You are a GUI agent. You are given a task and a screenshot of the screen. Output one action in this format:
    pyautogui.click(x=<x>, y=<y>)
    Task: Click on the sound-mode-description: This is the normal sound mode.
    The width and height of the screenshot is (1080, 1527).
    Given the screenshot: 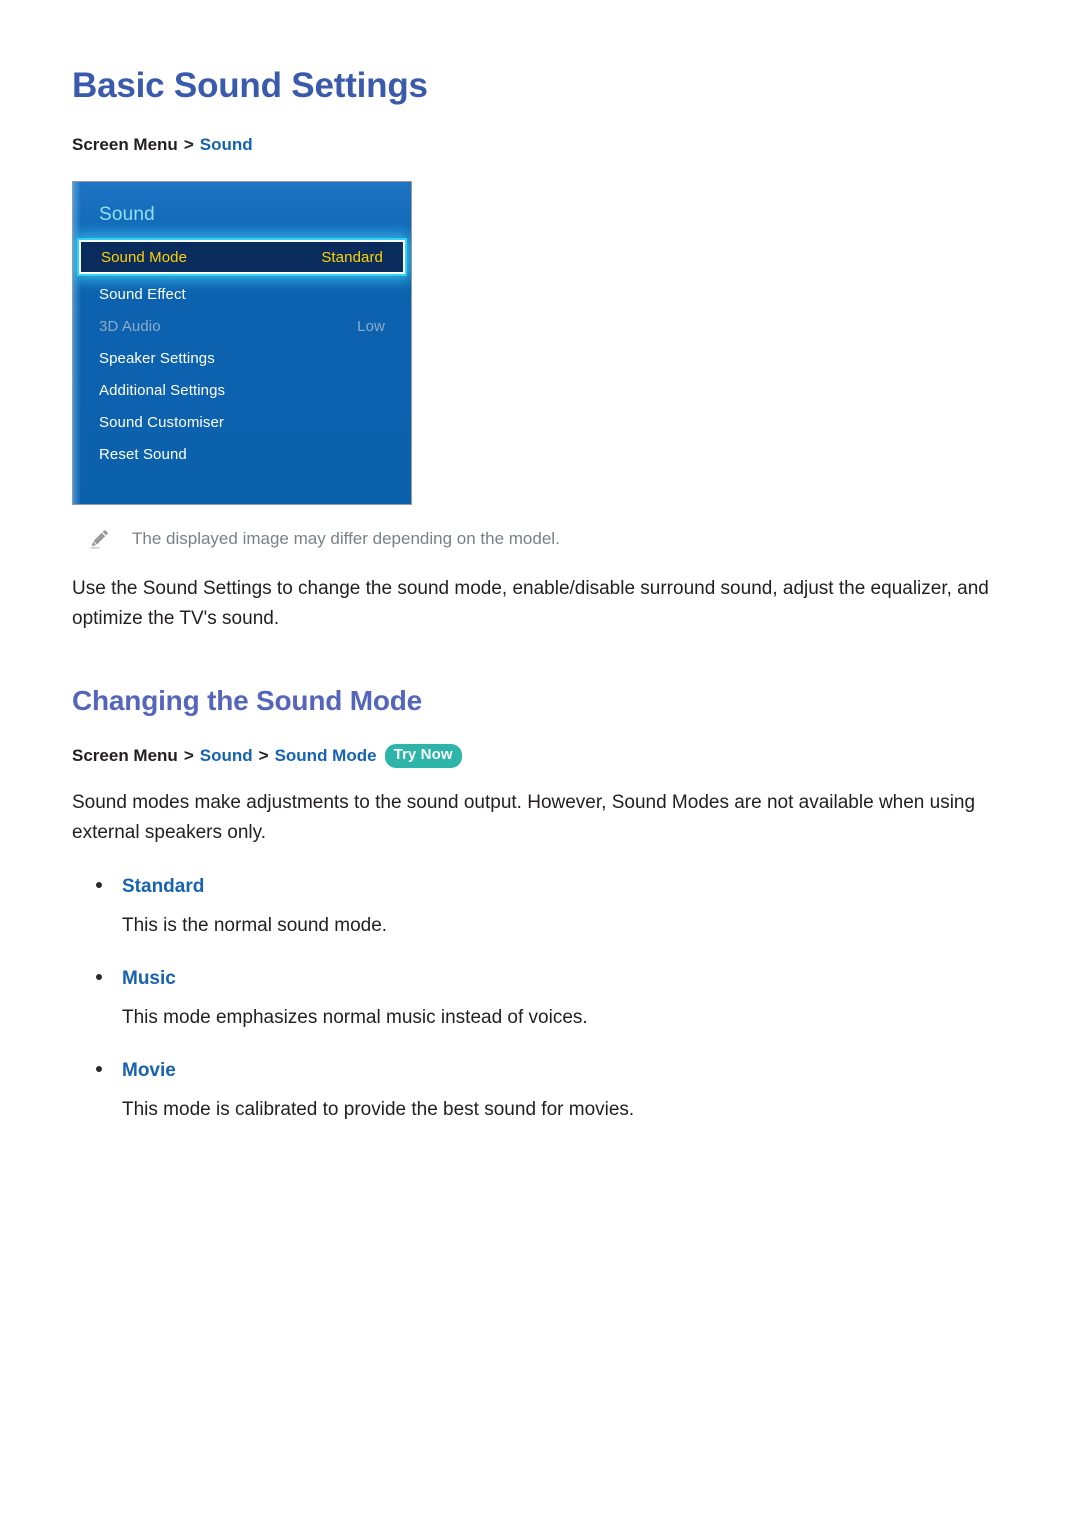 What is the action you would take?
    pyautogui.click(x=255, y=926)
    